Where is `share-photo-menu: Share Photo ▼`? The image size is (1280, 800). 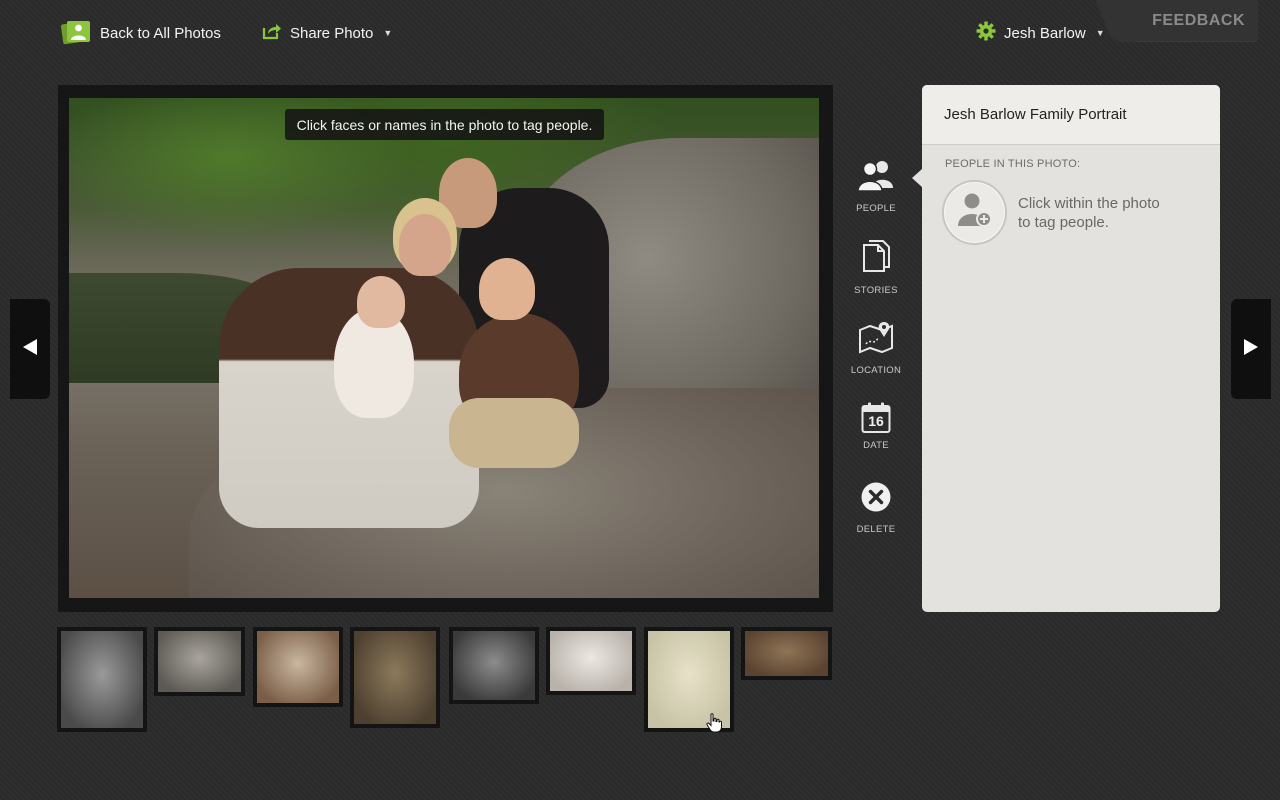 share-photo-menu: Share Photo ▼ is located at coordinates (327, 33).